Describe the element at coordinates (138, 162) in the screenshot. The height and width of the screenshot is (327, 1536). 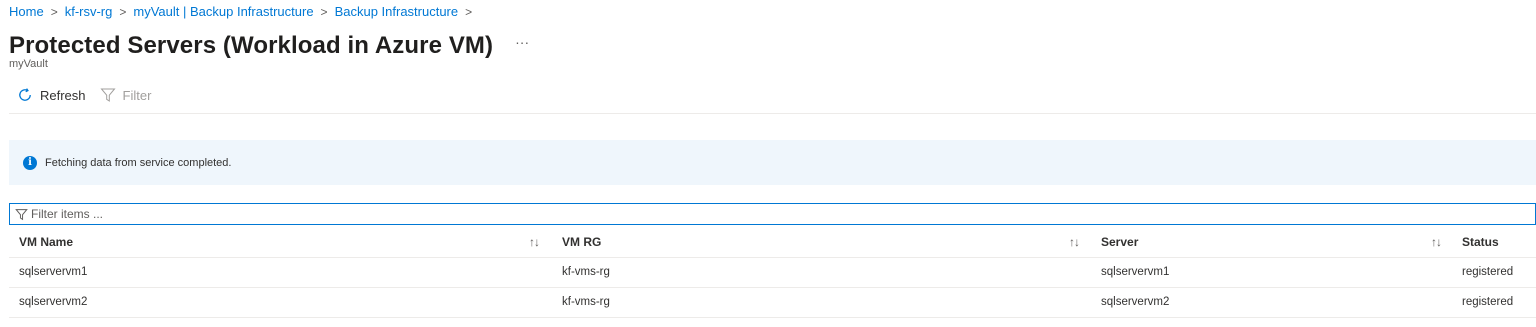
I see `info-message: Fetching data from service completed.` at that location.